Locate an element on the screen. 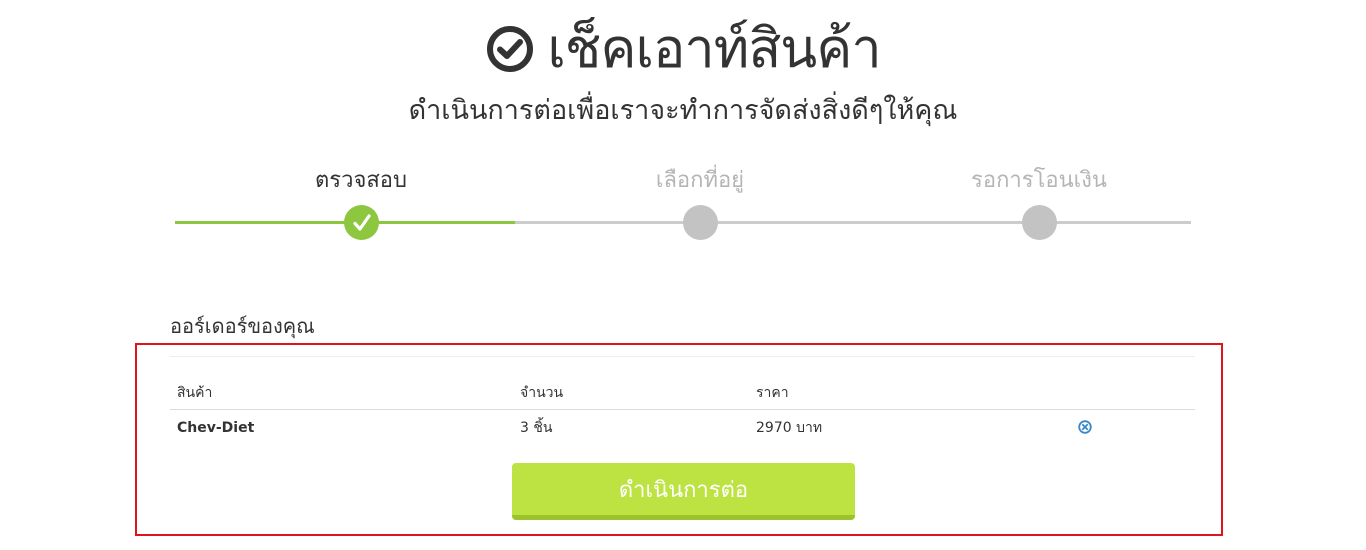 The height and width of the screenshot is (550, 1366). column-header-price: ราคา is located at coordinates (772, 393).